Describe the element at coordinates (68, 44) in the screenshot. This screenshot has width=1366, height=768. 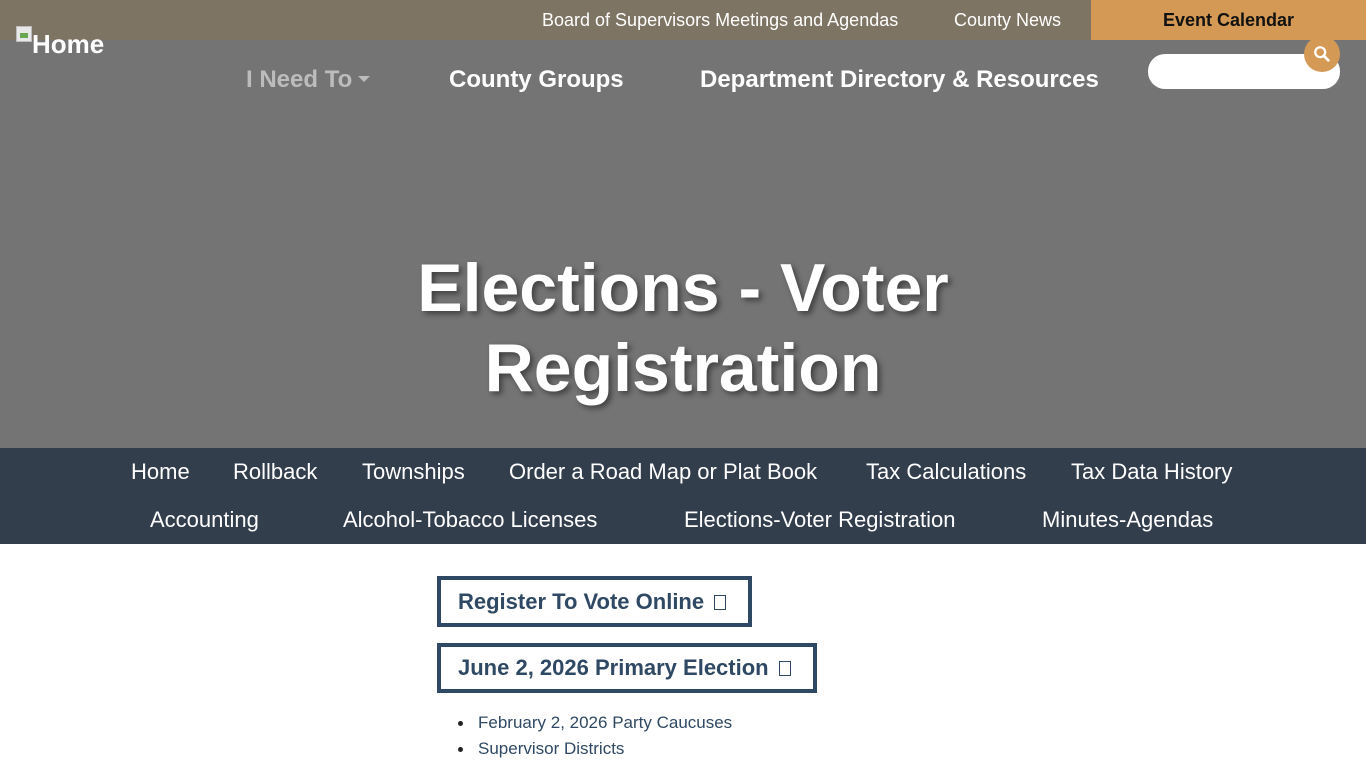
I see `logo-alt-text: Home` at that location.